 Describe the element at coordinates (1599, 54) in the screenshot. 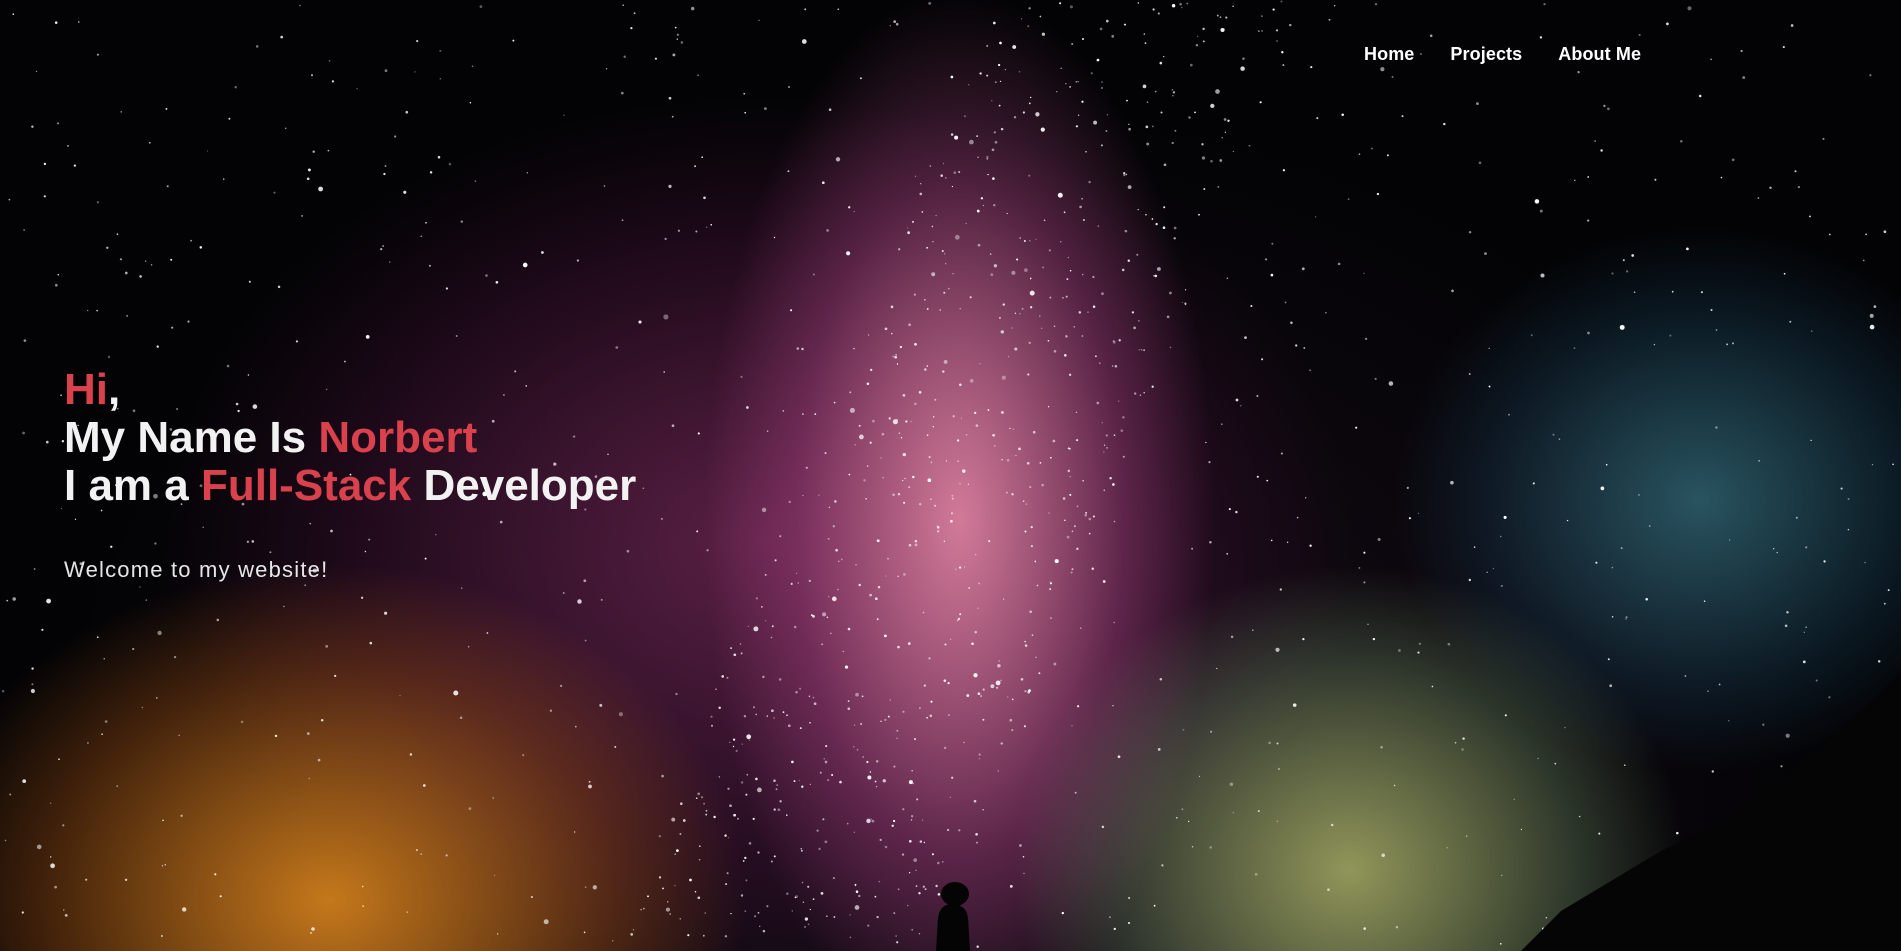

I see `nav-about-link: About Me` at that location.